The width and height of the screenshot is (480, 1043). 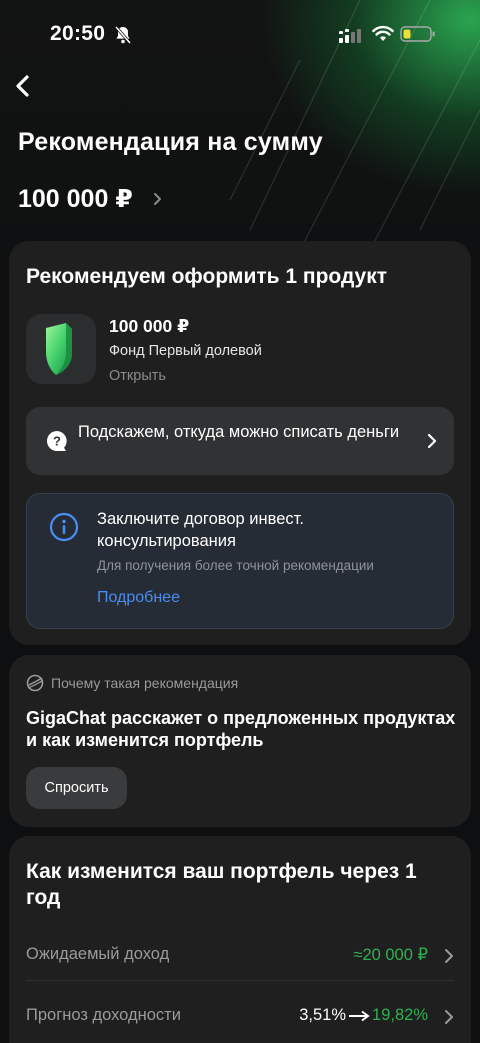 I want to click on status-time: 20:50, so click(x=78, y=33).